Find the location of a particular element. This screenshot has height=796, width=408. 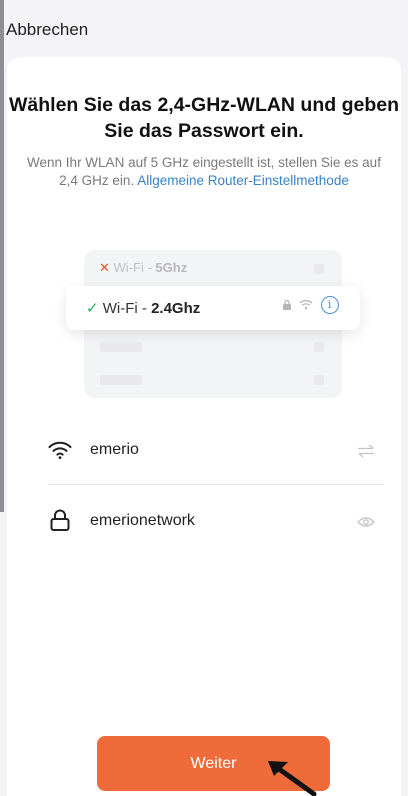

wifi-24ghz-prefix: Wi-Fi - is located at coordinates (127, 308).